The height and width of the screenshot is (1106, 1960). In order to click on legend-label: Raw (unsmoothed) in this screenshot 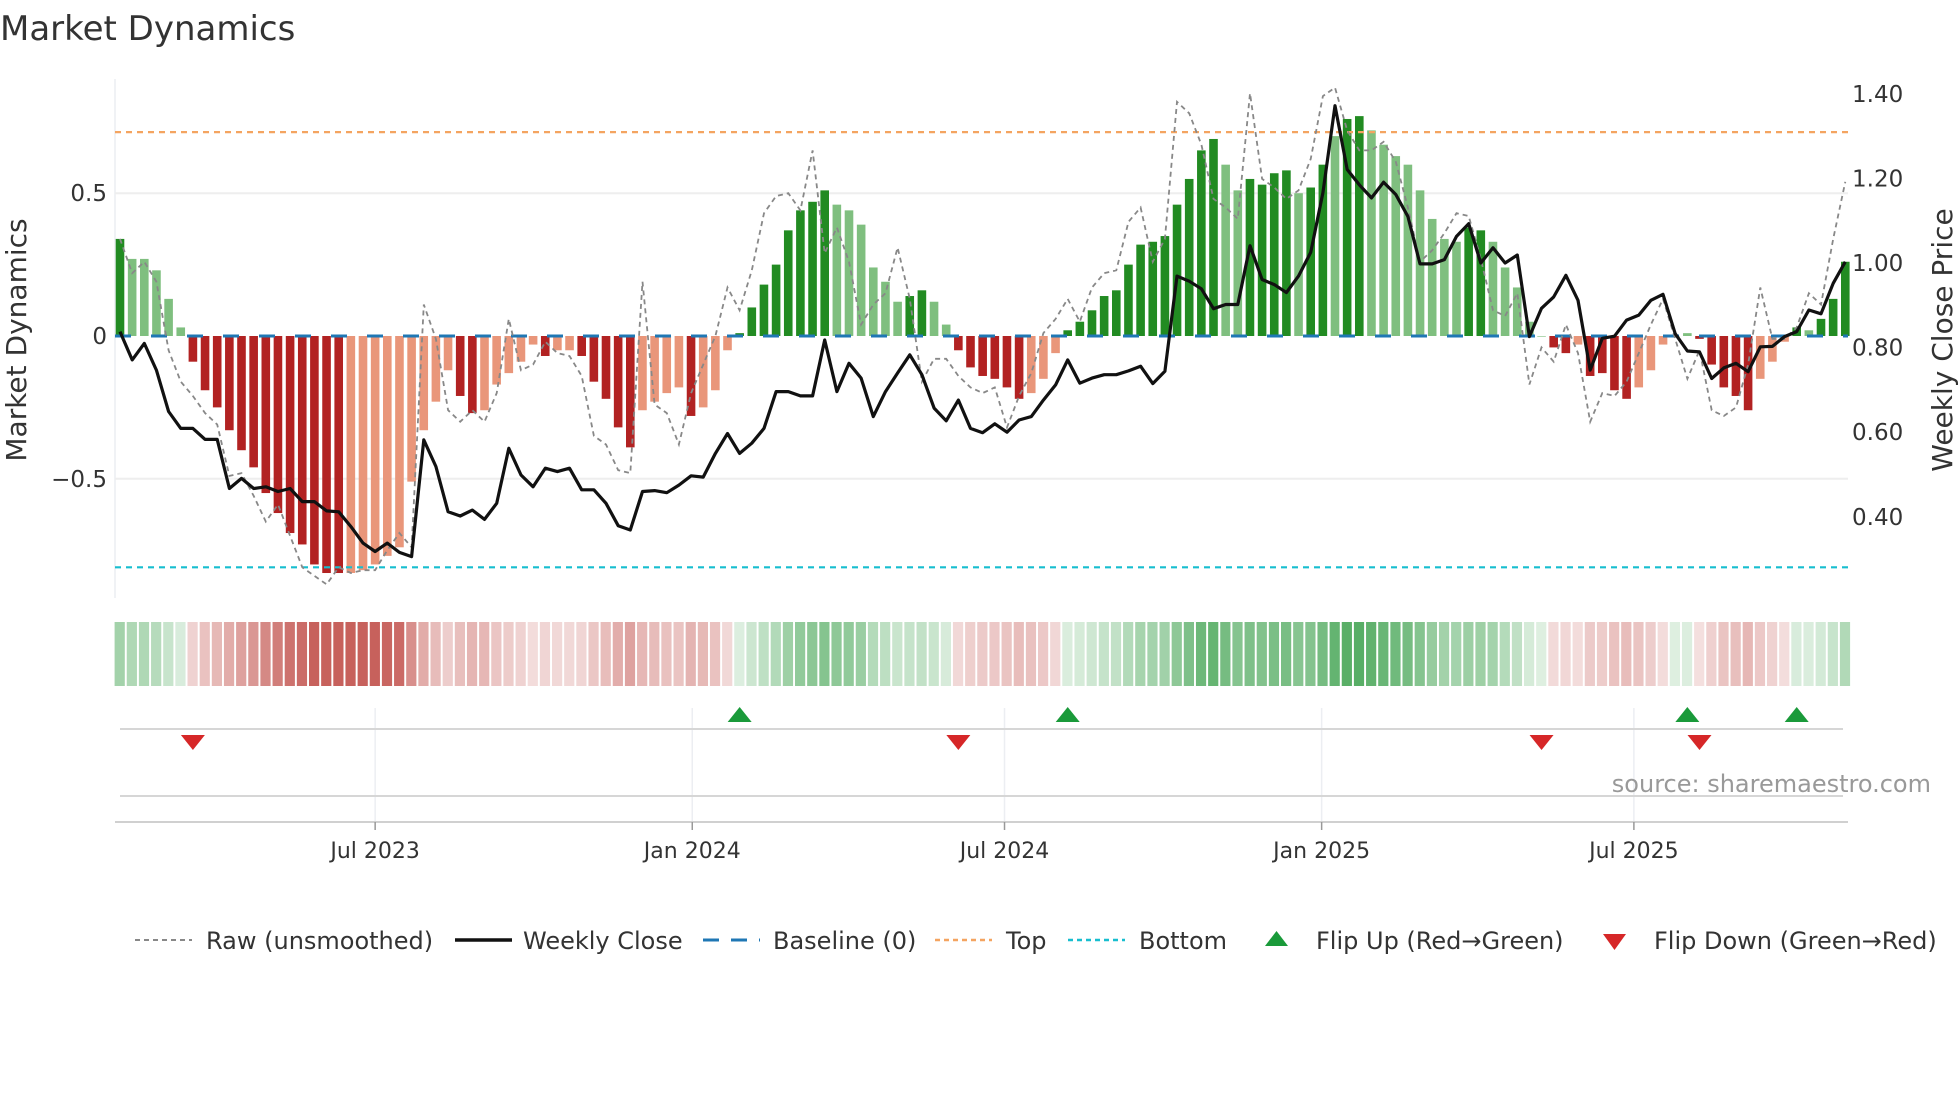, I will do `click(319, 941)`.